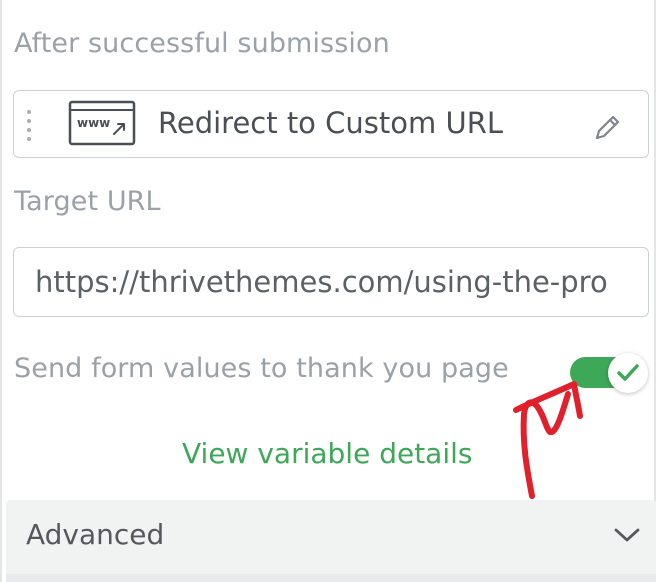  Describe the element at coordinates (331, 578) in the screenshot. I see `divider` at that location.